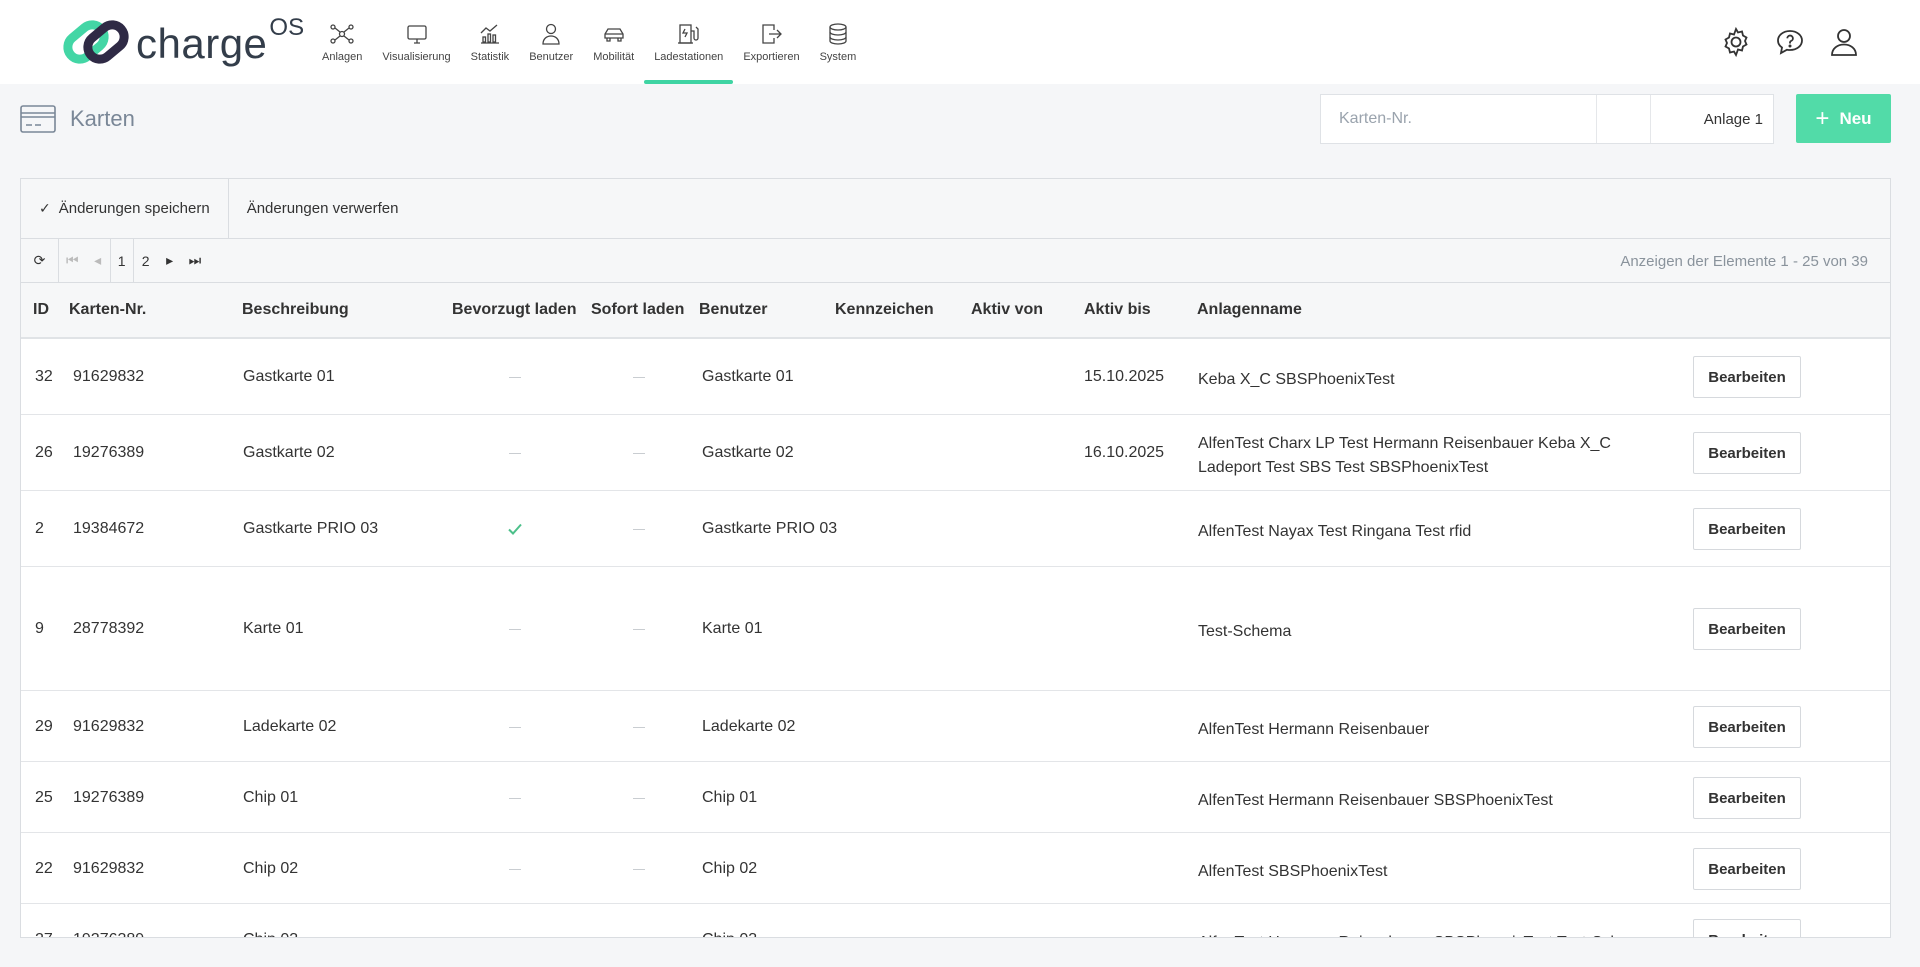 This screenshot has height=967, width=1920. What do you see at coordinates (39, 628) in the screenshot?
I see `cell-id: 9` at bounding box center [39, 628].